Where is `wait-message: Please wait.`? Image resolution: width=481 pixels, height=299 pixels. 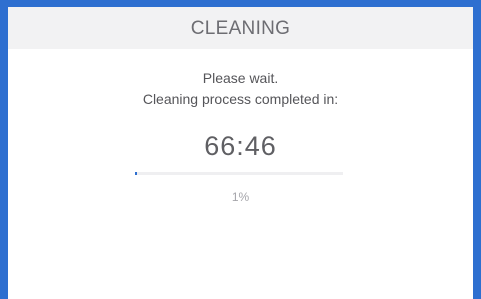
wait-message: Please wait. is located at coordinates (240, 78).